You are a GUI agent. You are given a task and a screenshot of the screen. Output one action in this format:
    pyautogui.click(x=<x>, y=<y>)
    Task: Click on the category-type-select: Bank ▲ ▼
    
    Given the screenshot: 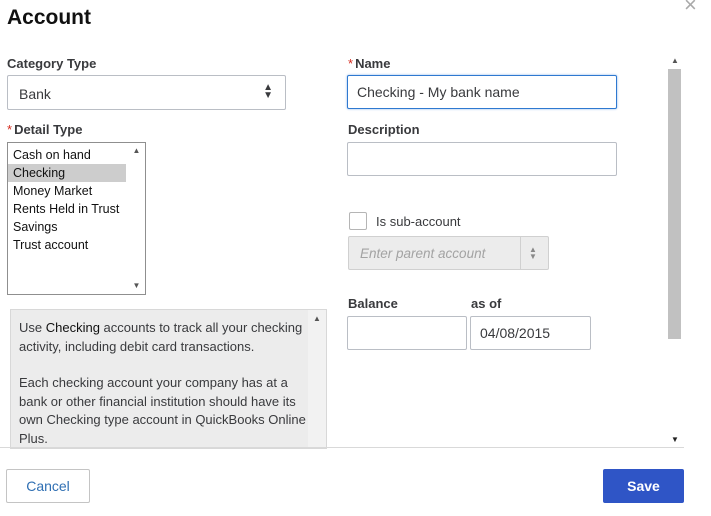 What is the action you would take?
    pyautogui.click(x=146, y=92)
    